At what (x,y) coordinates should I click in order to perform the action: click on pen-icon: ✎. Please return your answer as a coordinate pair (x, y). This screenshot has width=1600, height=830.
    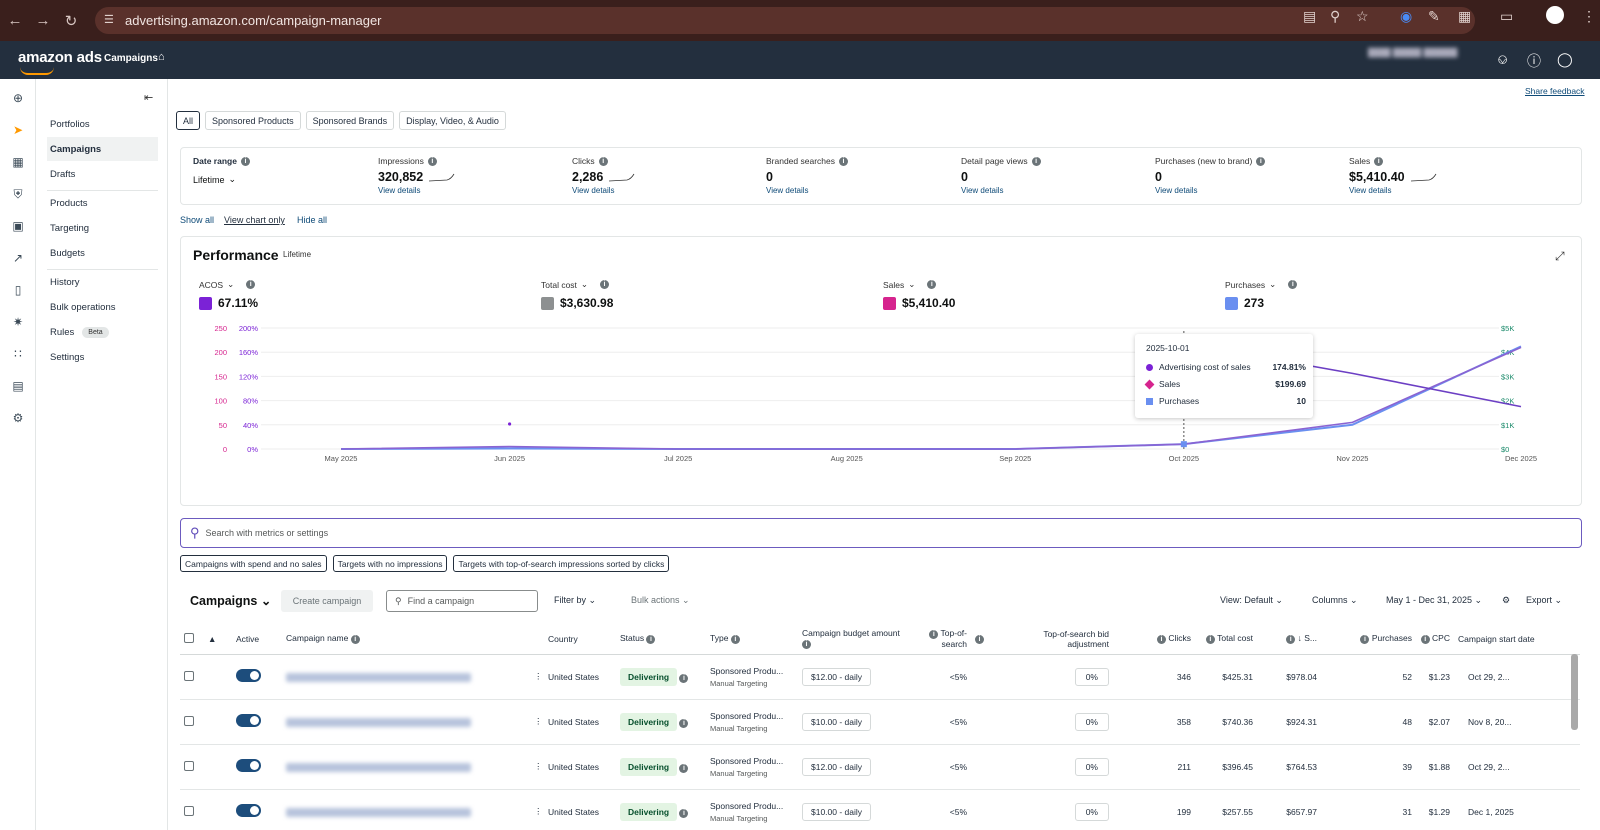
    Looking at the image, I should click on (1434, 16).